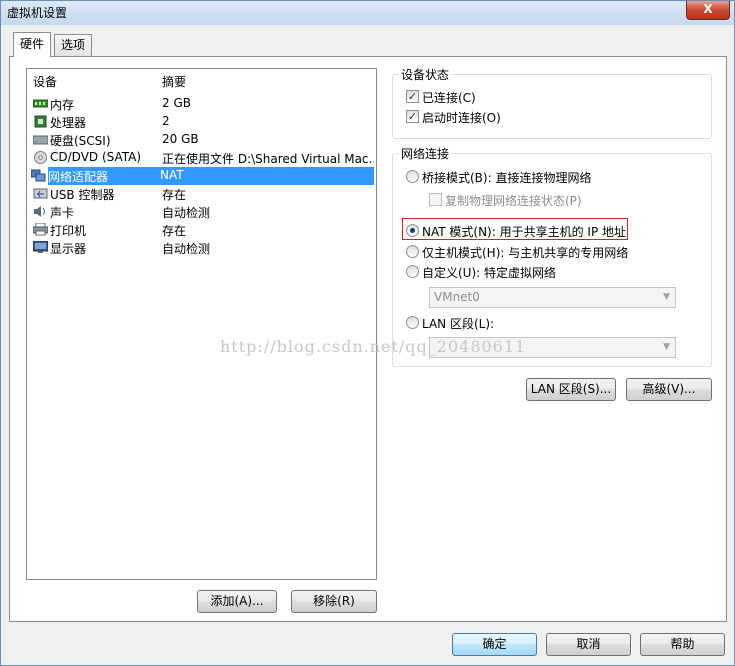 The height and width of the screenshot is (666, 735). What do you see at coordinates (552, 297) in the screenshot?
I see `custom-network-select: VMnet0 ▼` at bounding box center [552, 297].